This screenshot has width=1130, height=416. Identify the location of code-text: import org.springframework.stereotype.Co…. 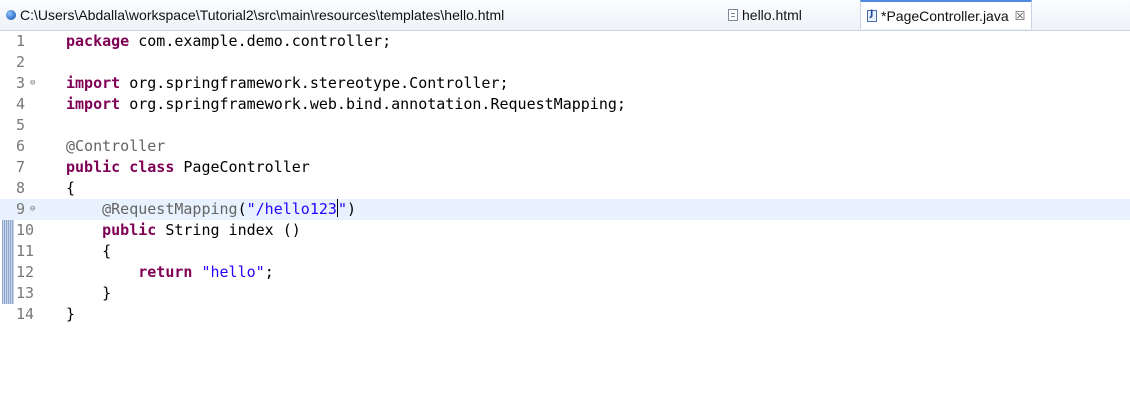
(287, 83).